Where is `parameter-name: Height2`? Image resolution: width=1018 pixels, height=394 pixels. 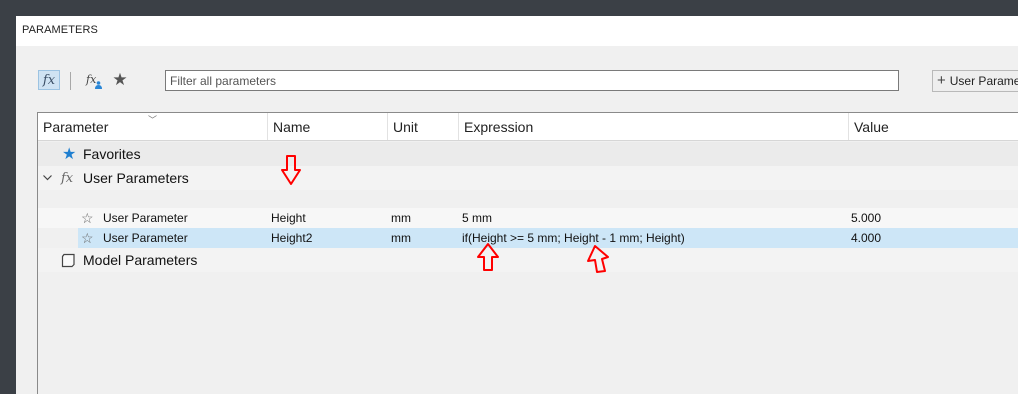
parameter-name: Height2 is located at coordinates (292, 238).